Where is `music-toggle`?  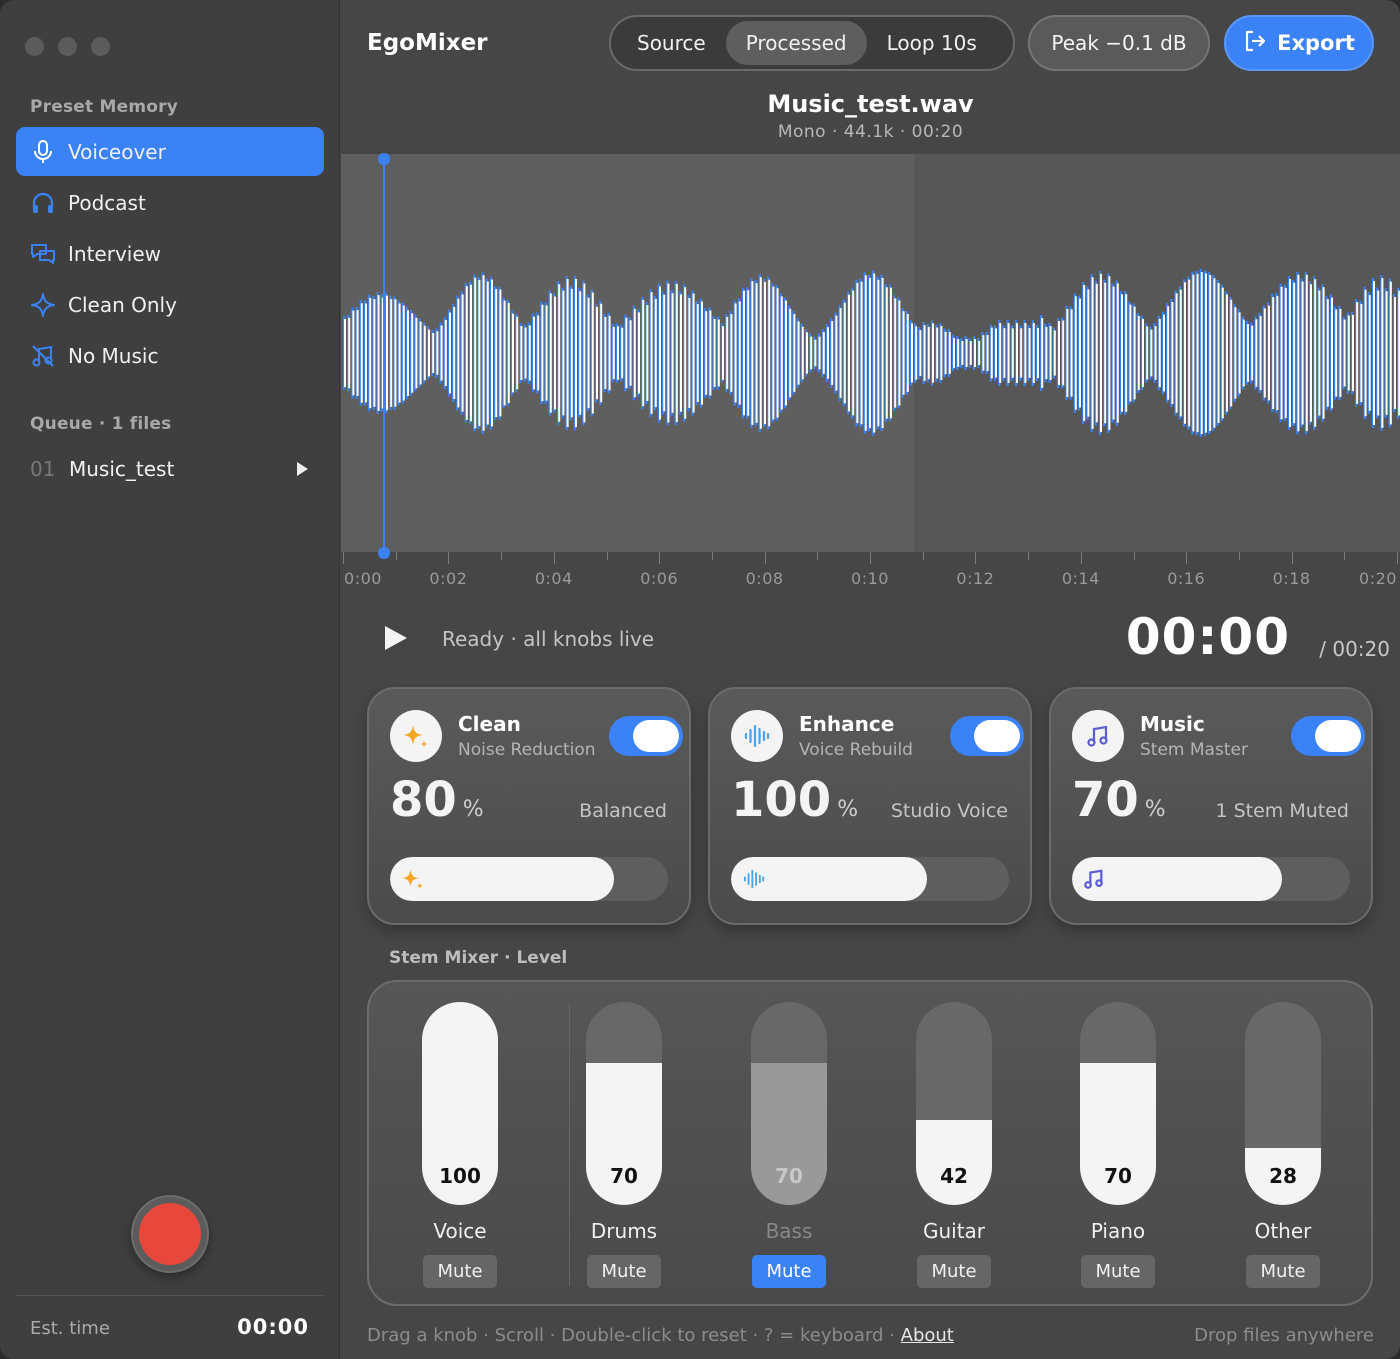
music-toggle is located at coordinates (1328, 736).